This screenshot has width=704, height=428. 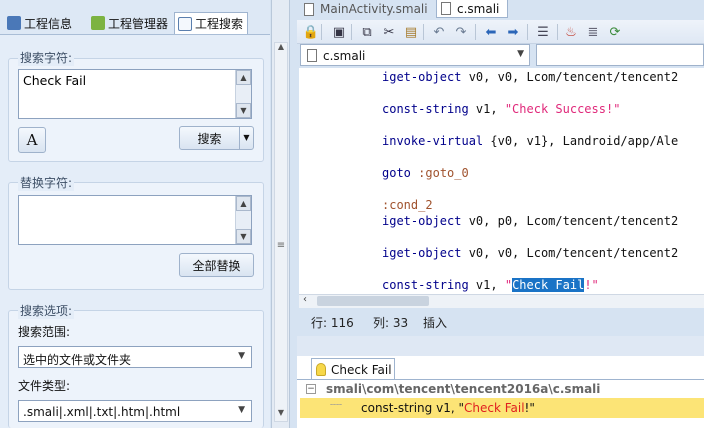 What do you see at coordinates (500, 321) in the screenshot?
I see `editor-status-bar: 行: 116 列: 33 插入` at bounding box center [500, 321].